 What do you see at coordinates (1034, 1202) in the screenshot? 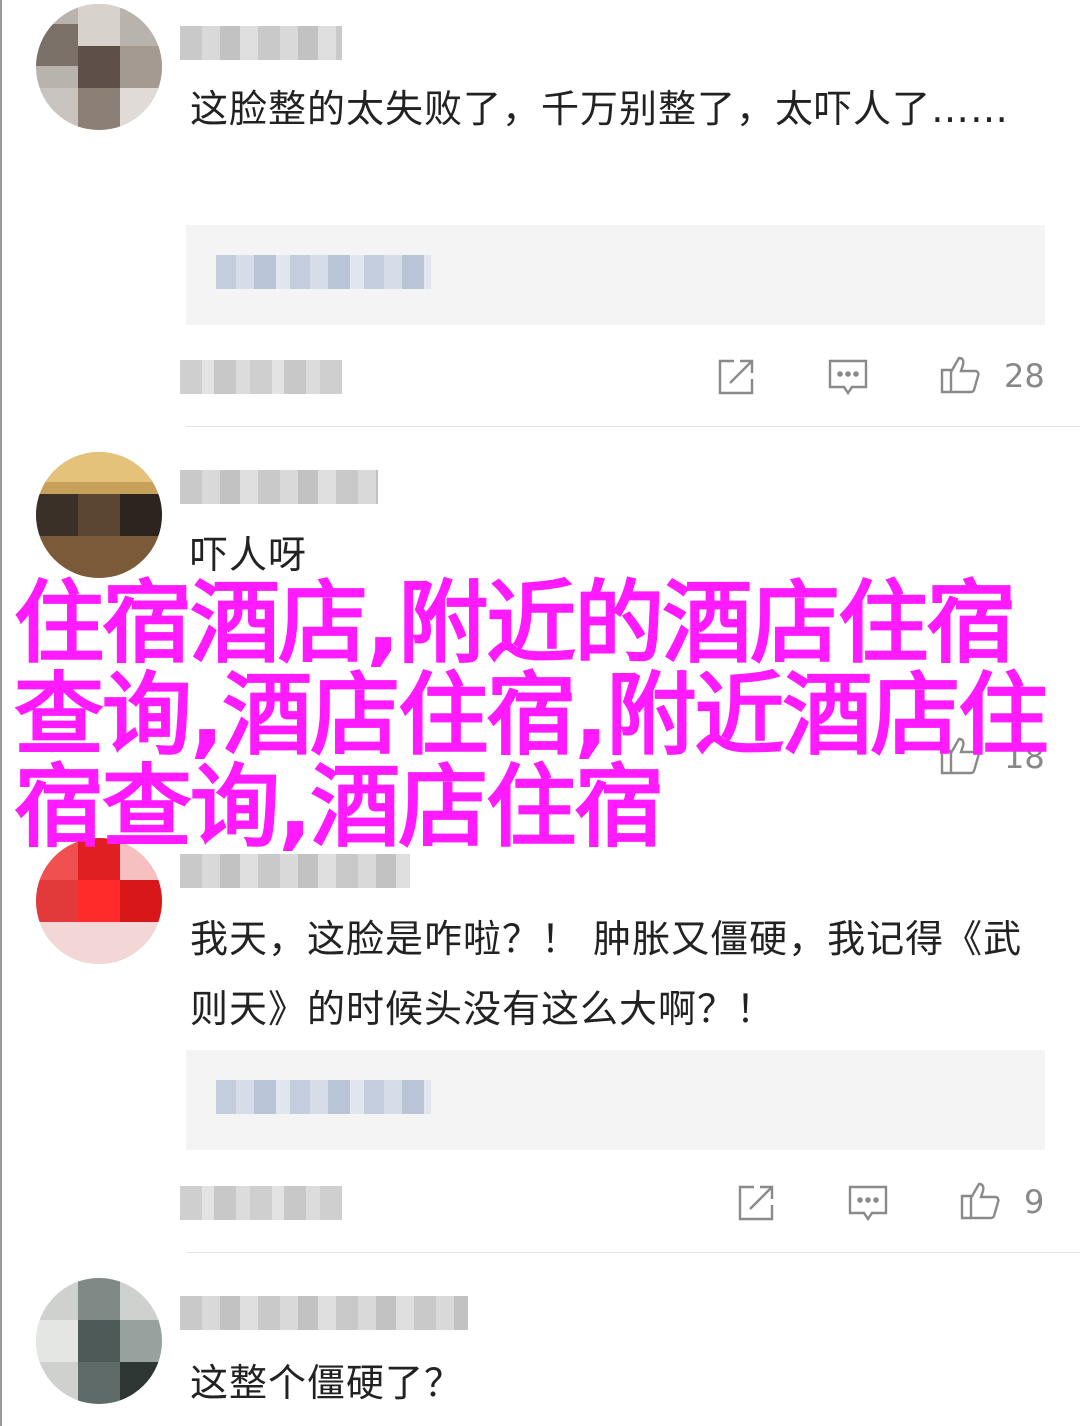
I see `like-count: 9` at bounding box center [1034, 1202].